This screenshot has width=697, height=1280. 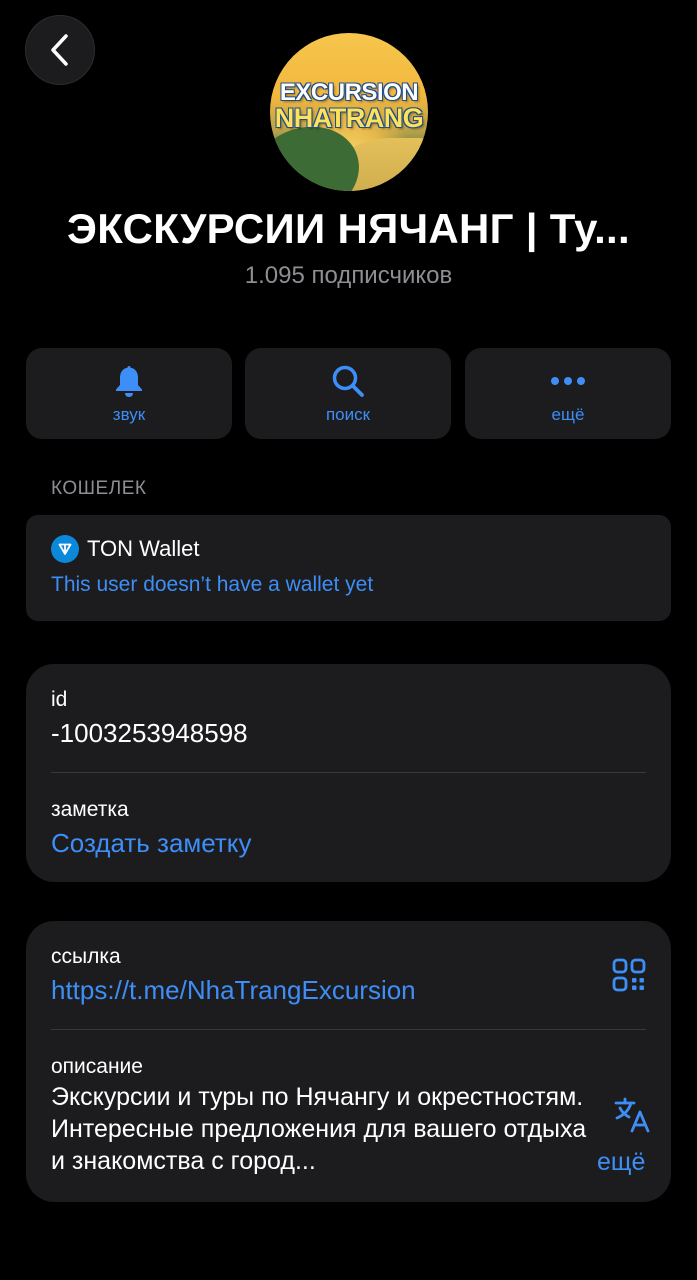 I want to click on search-button: поиск, so click(x=348, y=393).